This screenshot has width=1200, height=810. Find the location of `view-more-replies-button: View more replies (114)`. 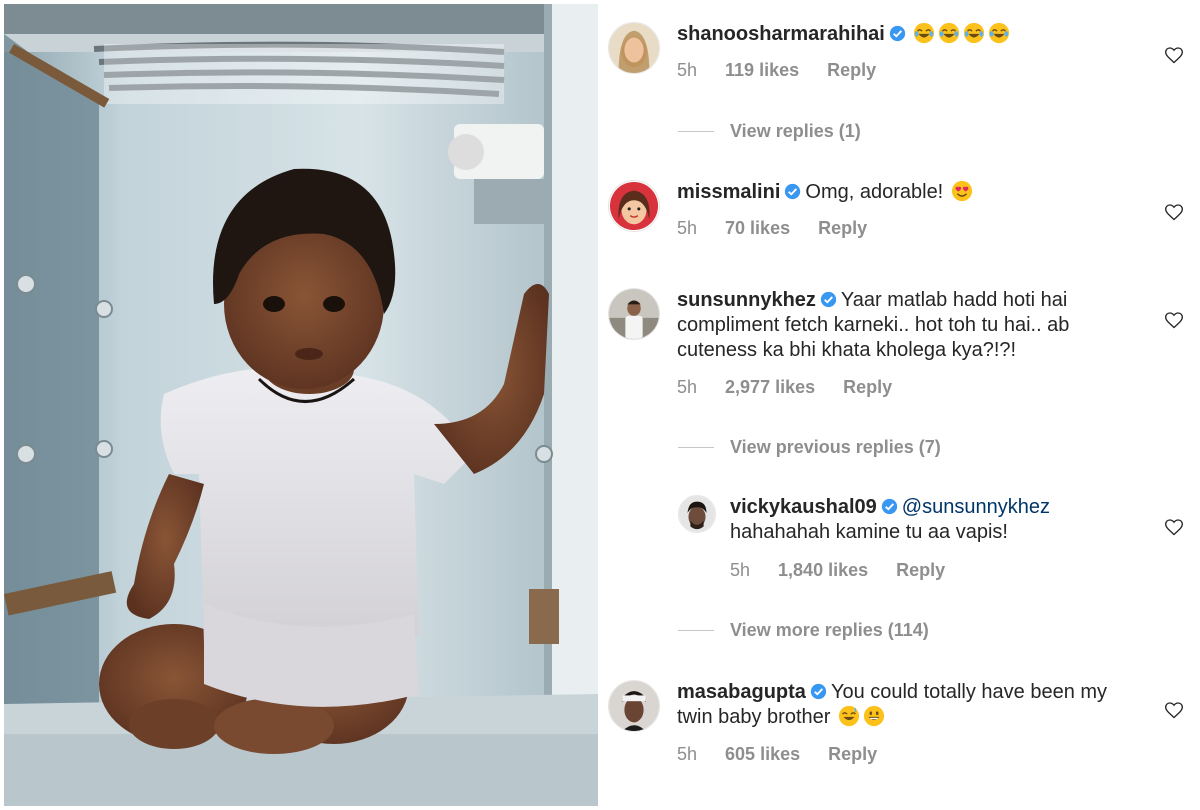

view-more-replies-button: View more replies (114) is located at coordinates (803, 630).